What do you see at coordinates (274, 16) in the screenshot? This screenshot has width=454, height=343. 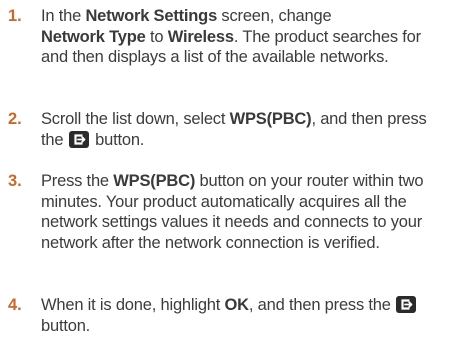 I see `step-text-part: screen, change` at bounding box center [274, 16].